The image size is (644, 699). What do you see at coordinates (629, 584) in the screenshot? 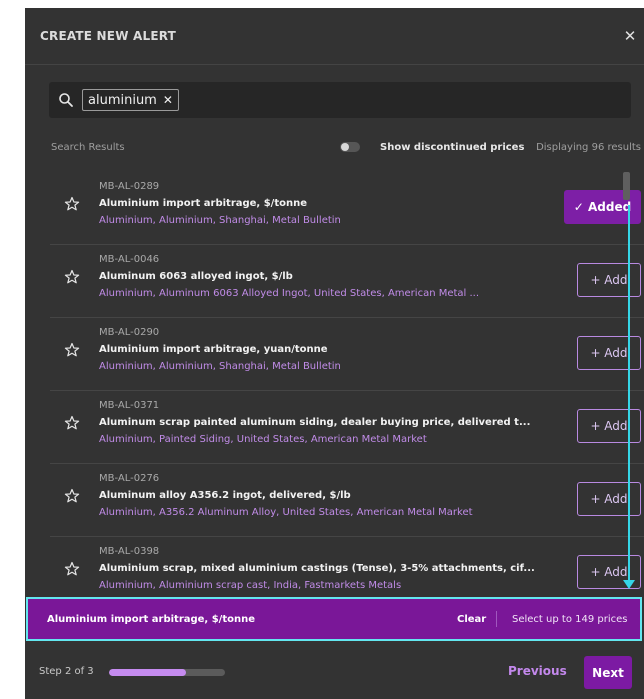
I see `scroll-down-arrow-icon` at bounding box center [629, 584].